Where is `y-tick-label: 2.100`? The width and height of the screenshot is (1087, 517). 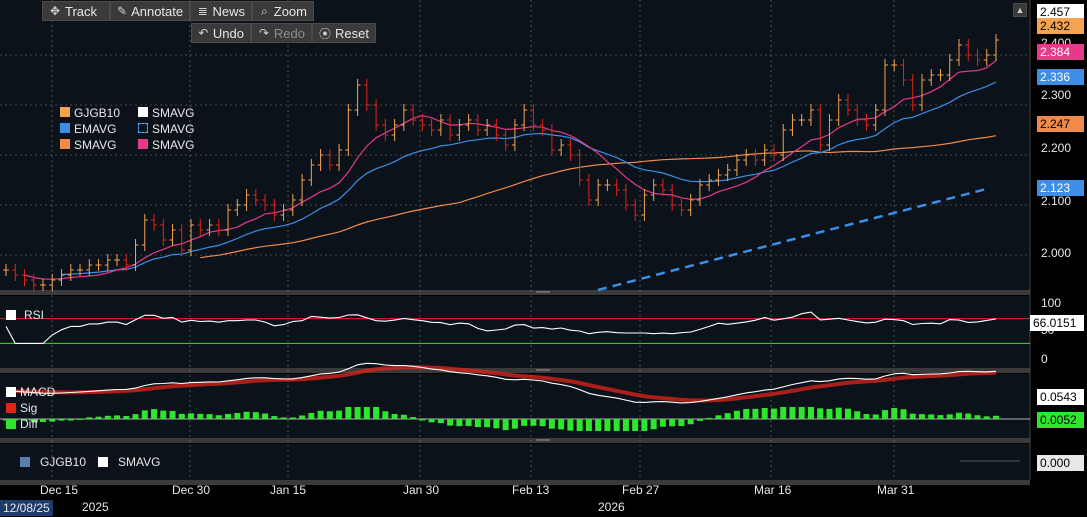 y-tick-label: 2.100 is located at coordinates (1056, 201).